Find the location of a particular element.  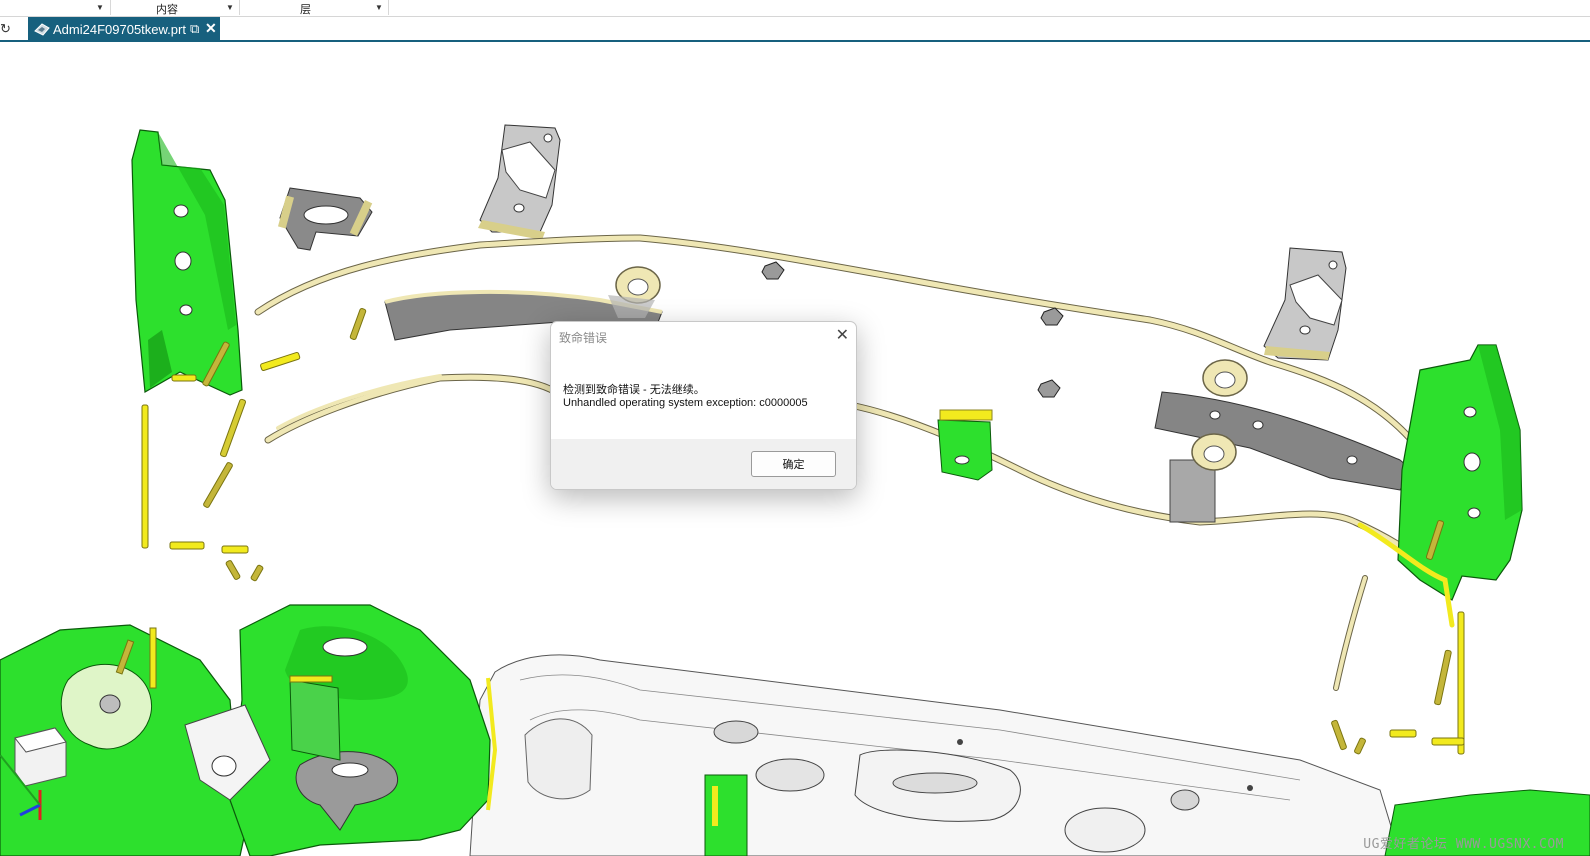

main-frame is located at coordinates (935, 755).